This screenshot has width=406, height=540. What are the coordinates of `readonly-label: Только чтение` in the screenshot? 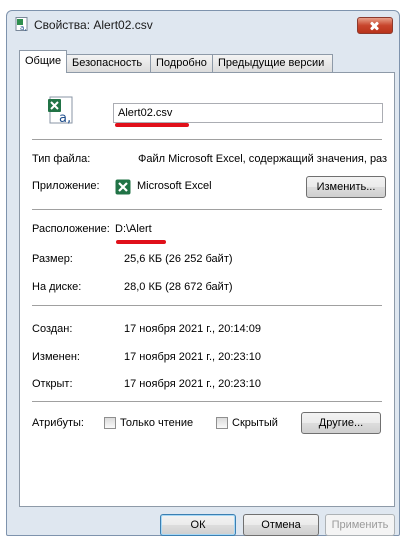 It's located at (156, 423).